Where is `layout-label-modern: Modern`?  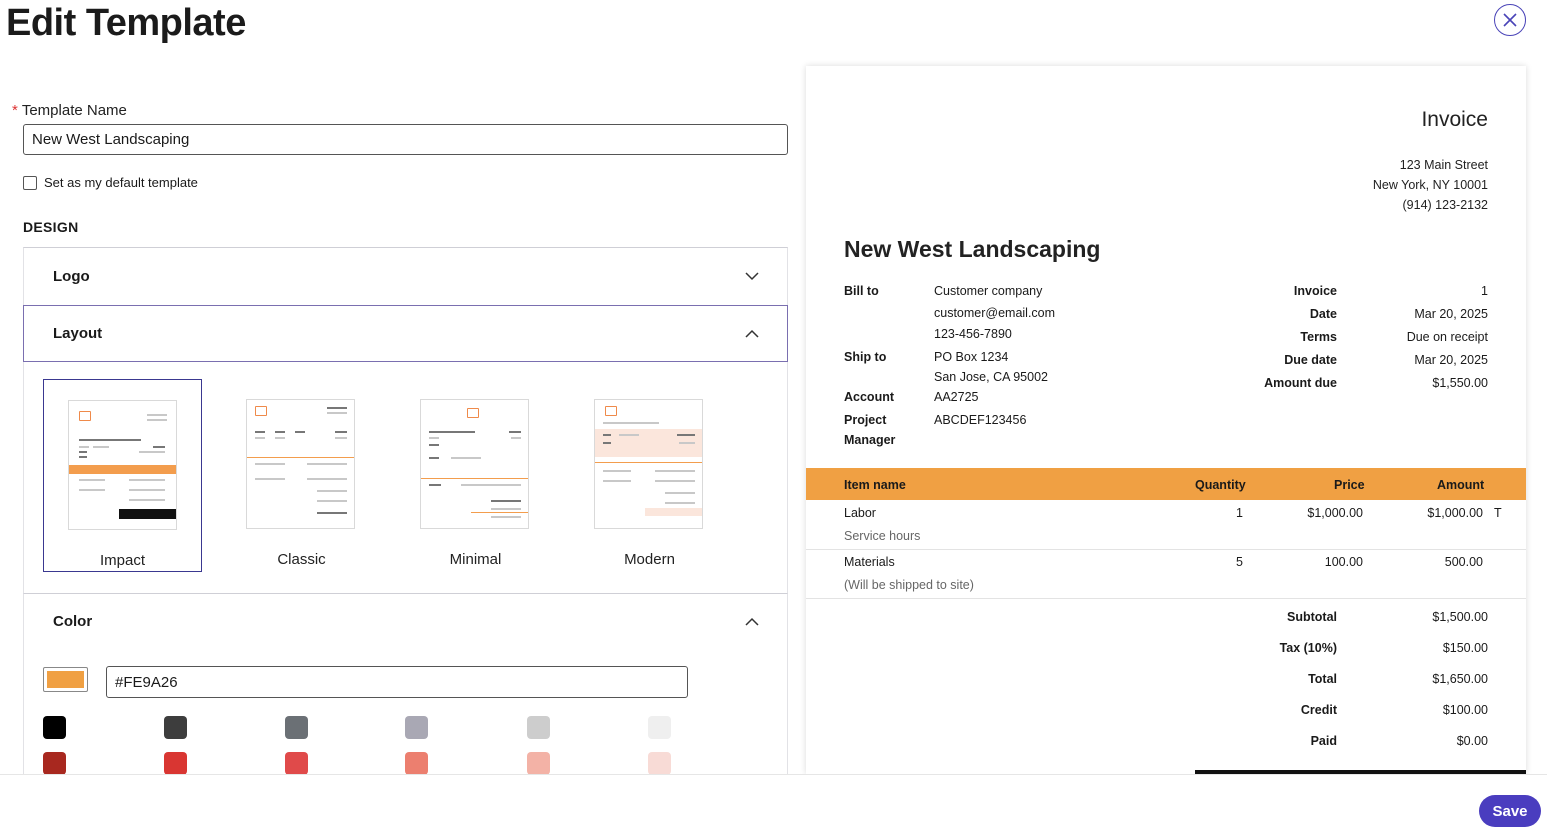 layout-label-modern: Modern is located at coordinates (649, 559).